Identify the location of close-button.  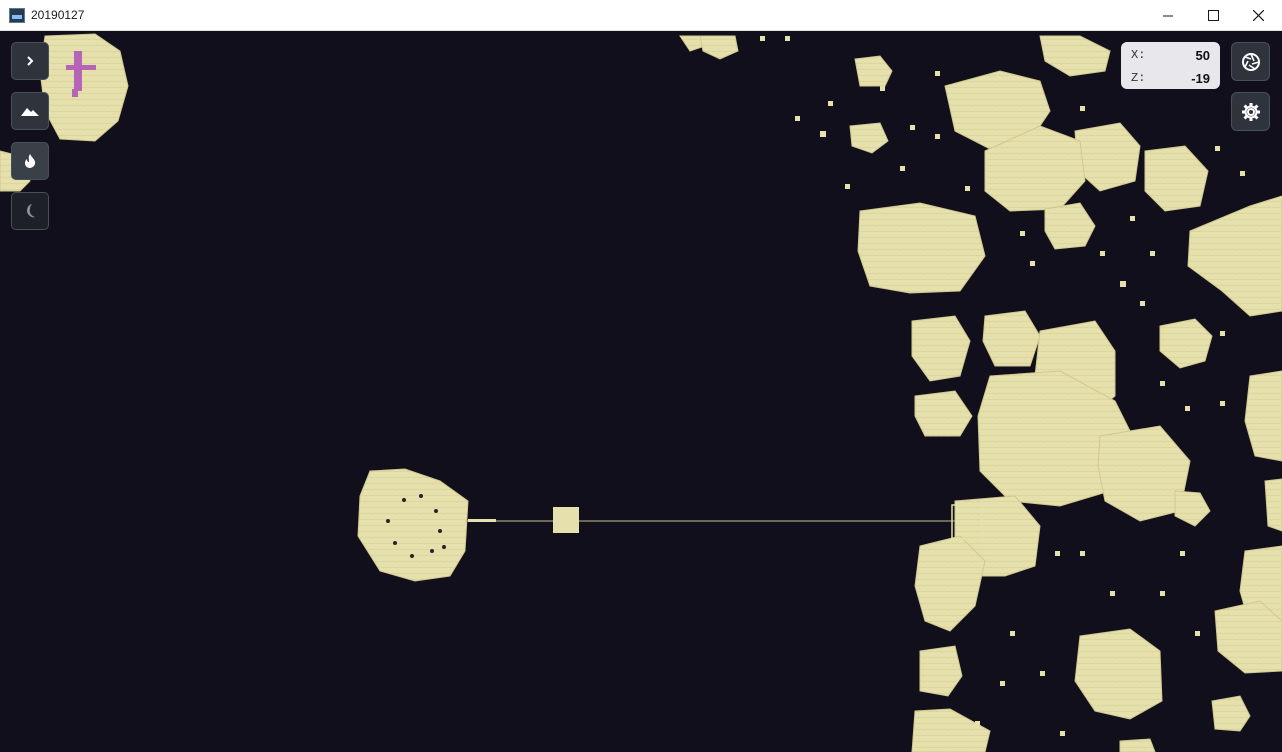
(1258, 15).